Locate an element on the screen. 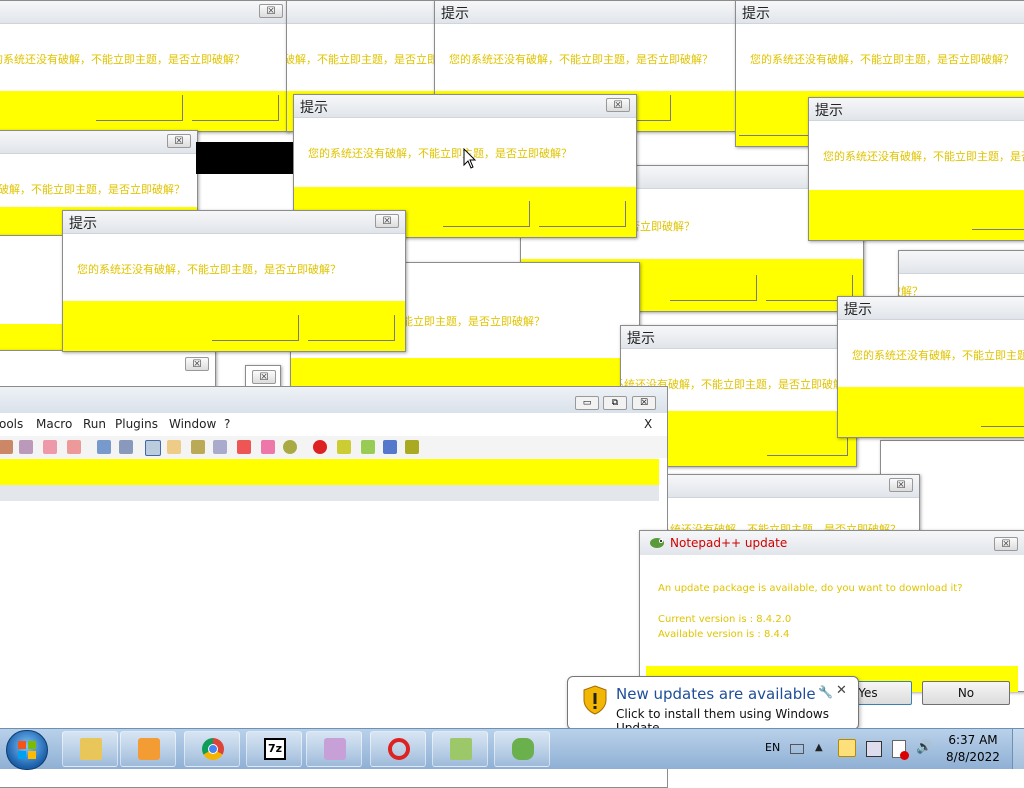 This screenshot has height=788, width=1024. taskbar-7zip: 7z is located at coordinates (274, 749).